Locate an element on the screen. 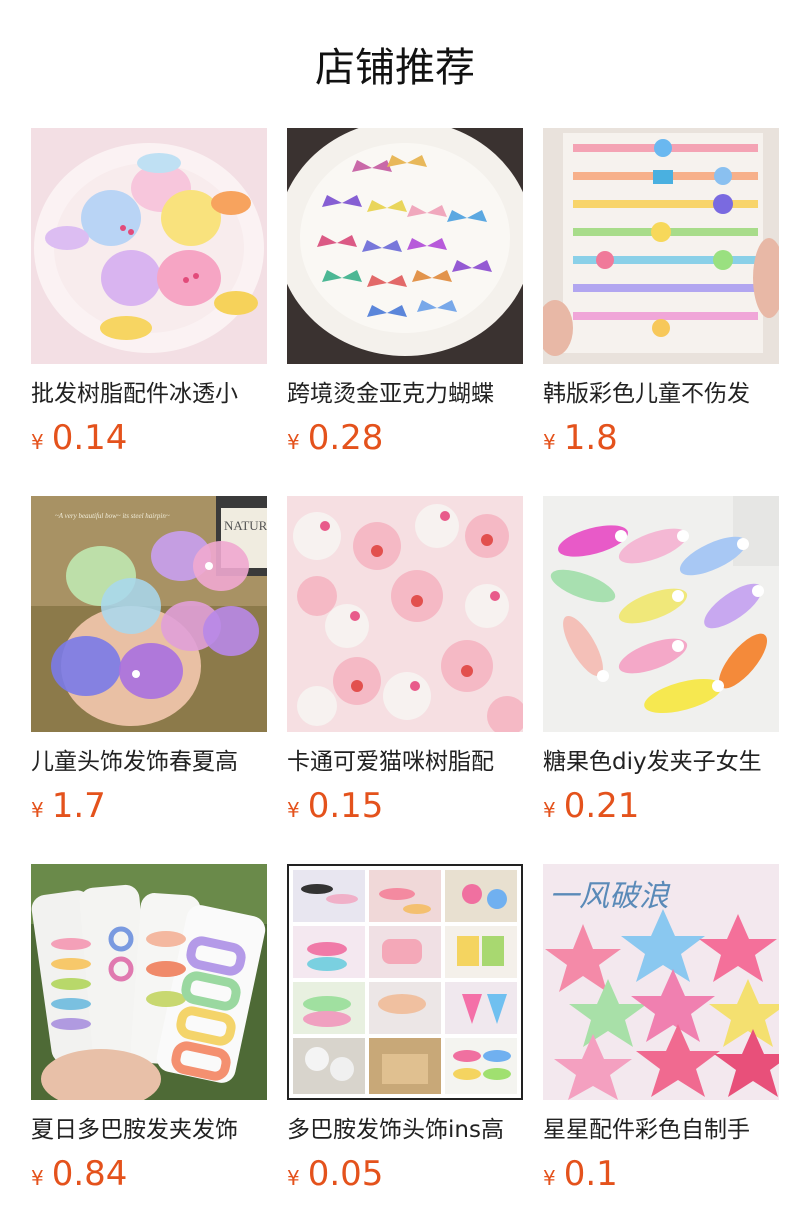  product-card: 韩版彩色儿童不伤发 ¥1.8 is located at coordinates (661, 293).